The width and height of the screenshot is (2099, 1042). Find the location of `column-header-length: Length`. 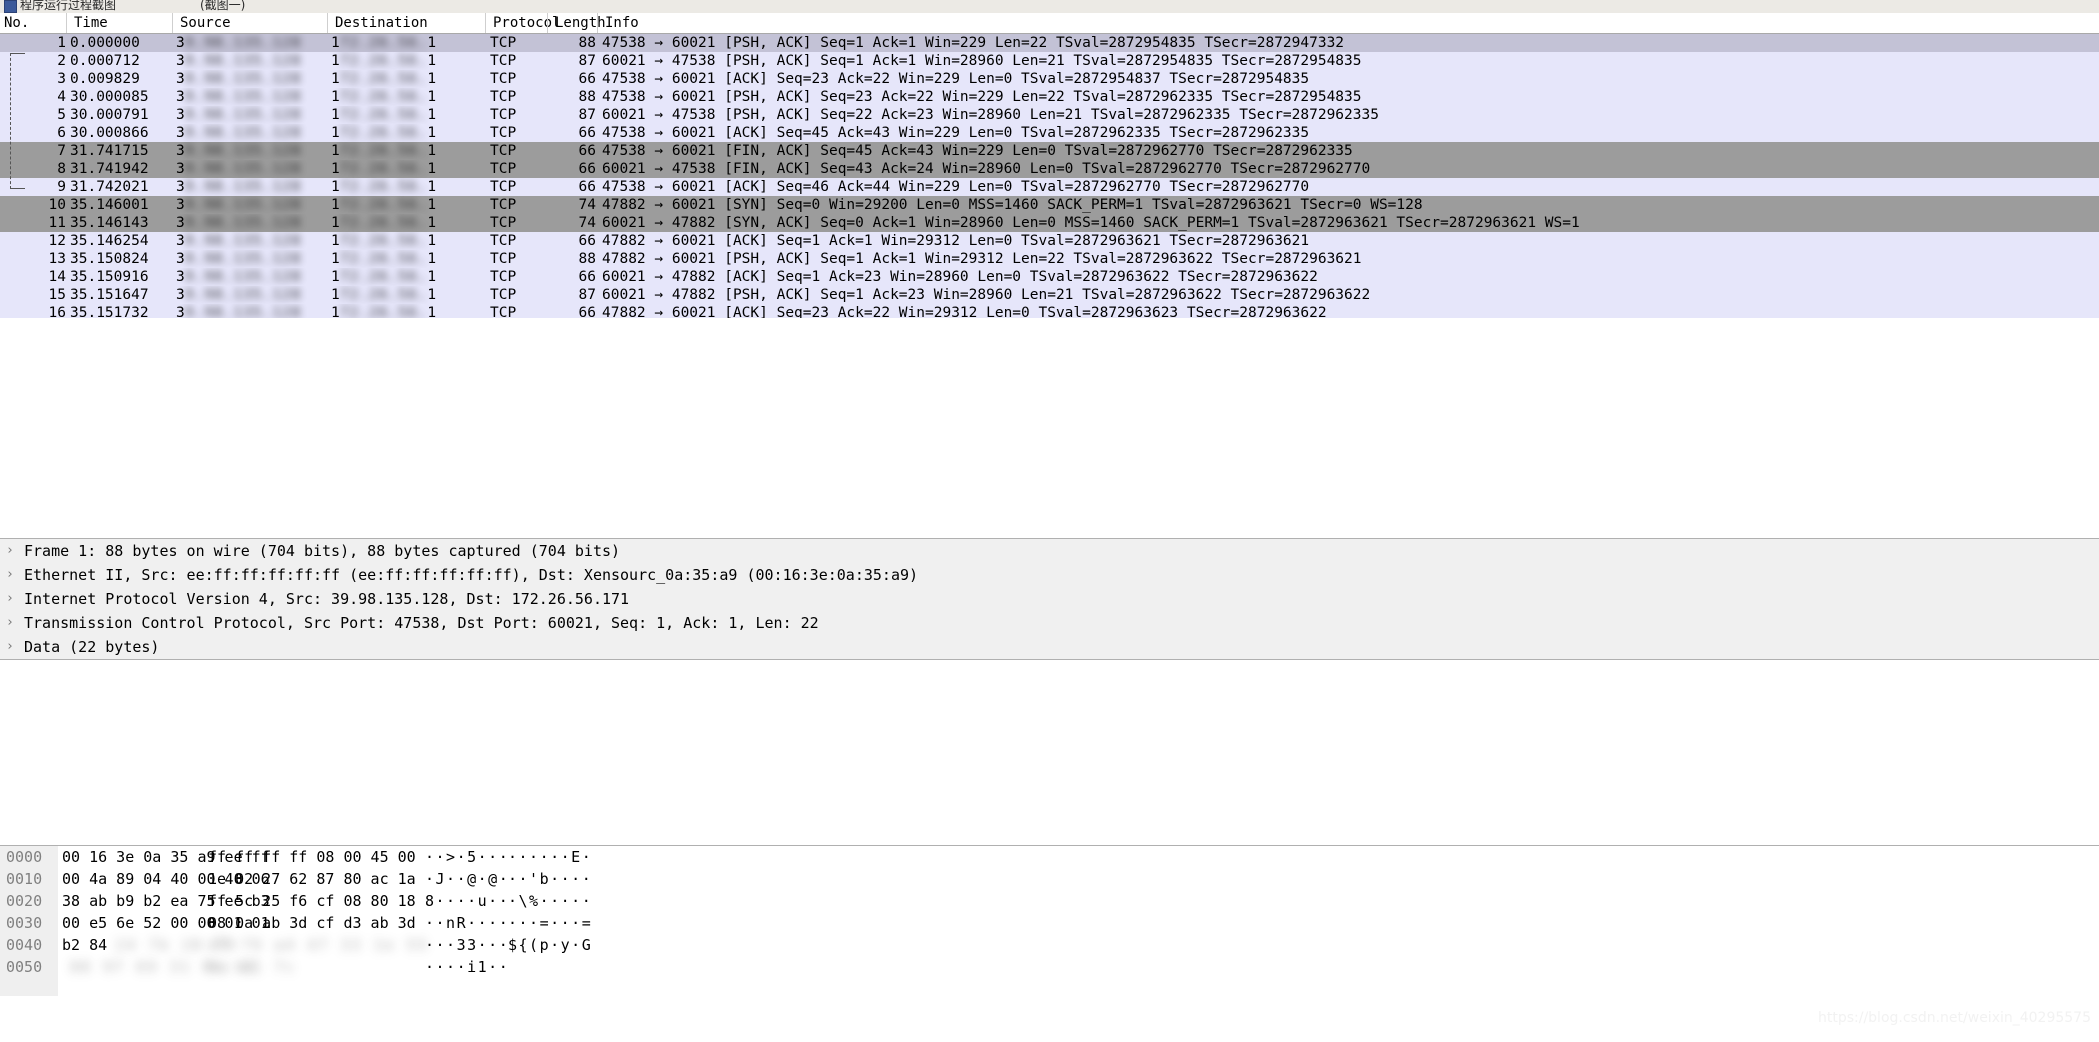

column-header-length: Length is located at coordinates (578, 24).